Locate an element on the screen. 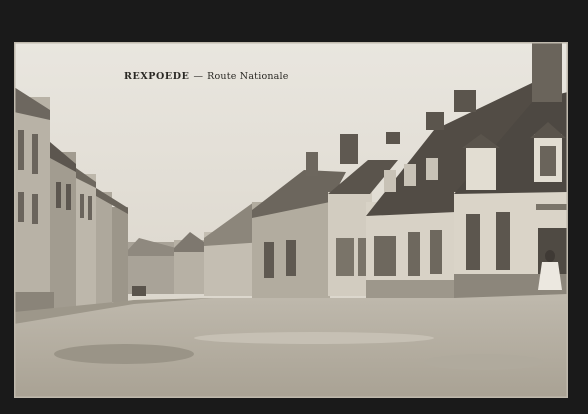  caption-street: Route Nationale is located at coordinates (248, 76).